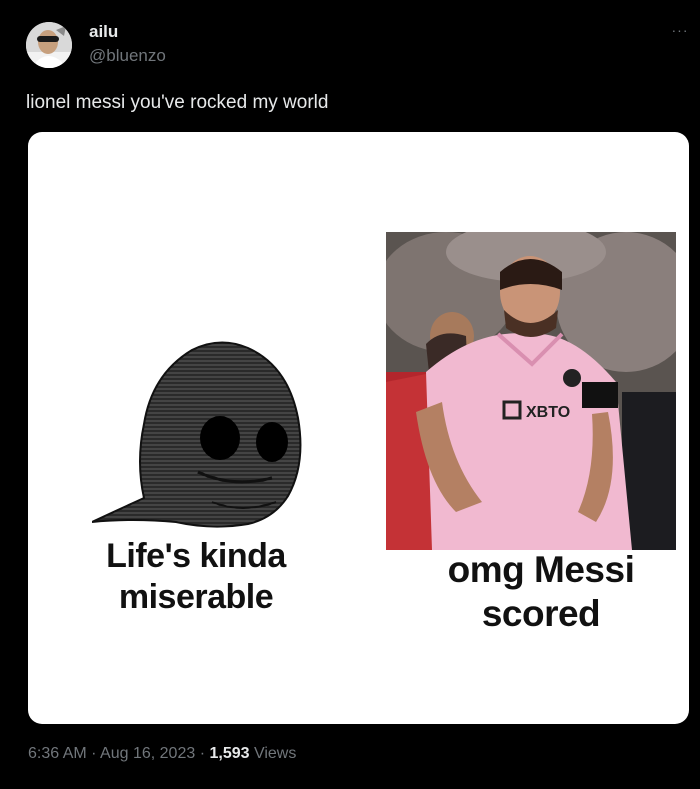 Image resolution: width=700 pixels, height=789 pixels. I want to click on views-count: 1,593, so click(229, 753).